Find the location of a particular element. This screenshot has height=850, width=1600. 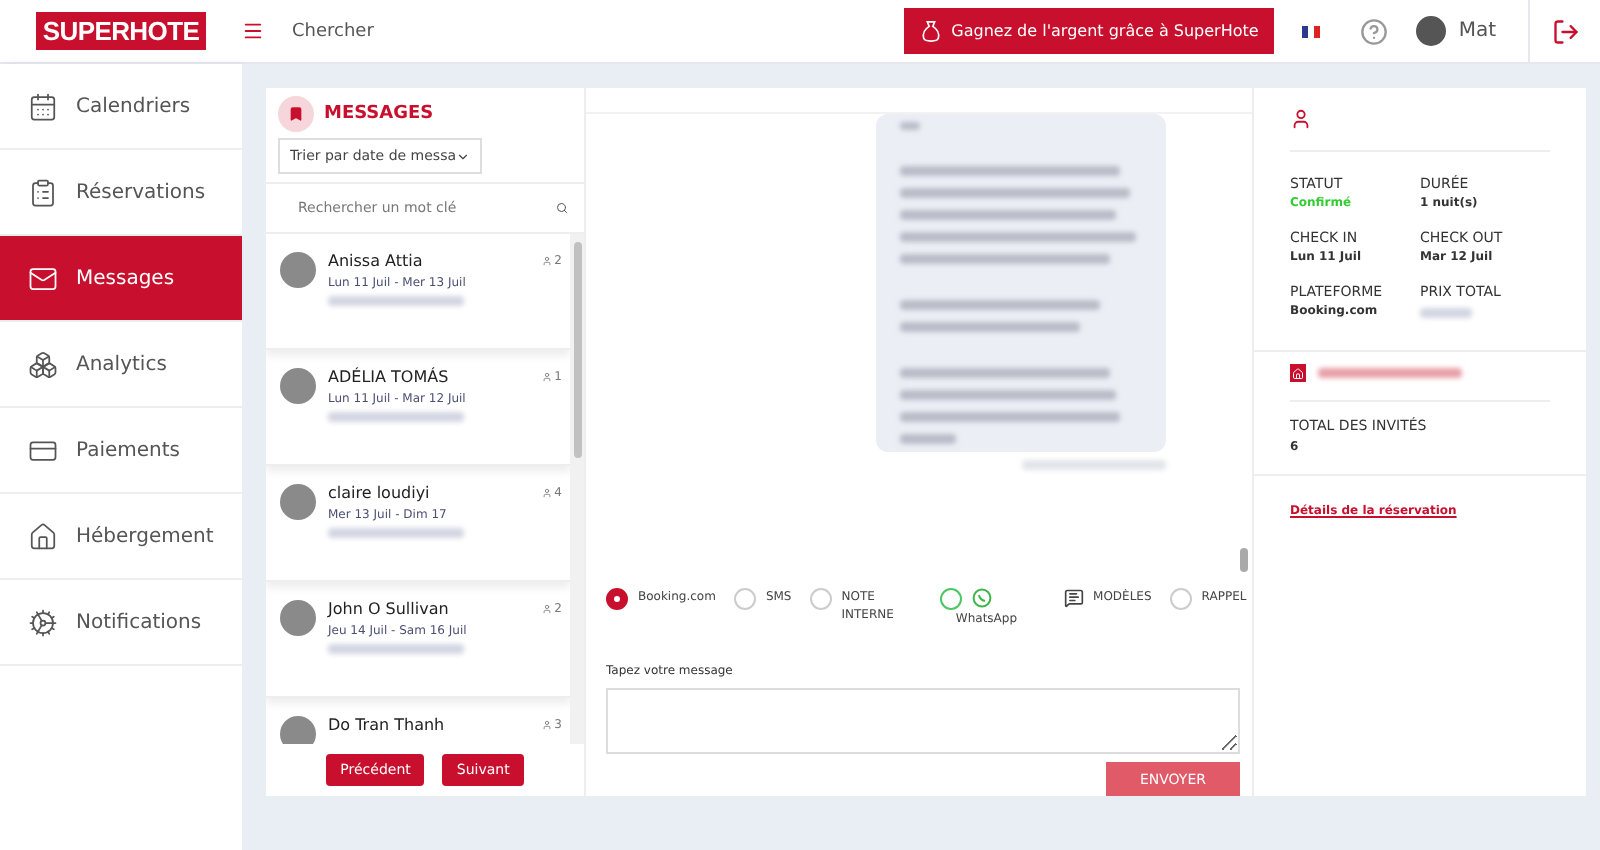

guest-name: ADÉLIA TOMÁS is located at coordinates (389, 377).